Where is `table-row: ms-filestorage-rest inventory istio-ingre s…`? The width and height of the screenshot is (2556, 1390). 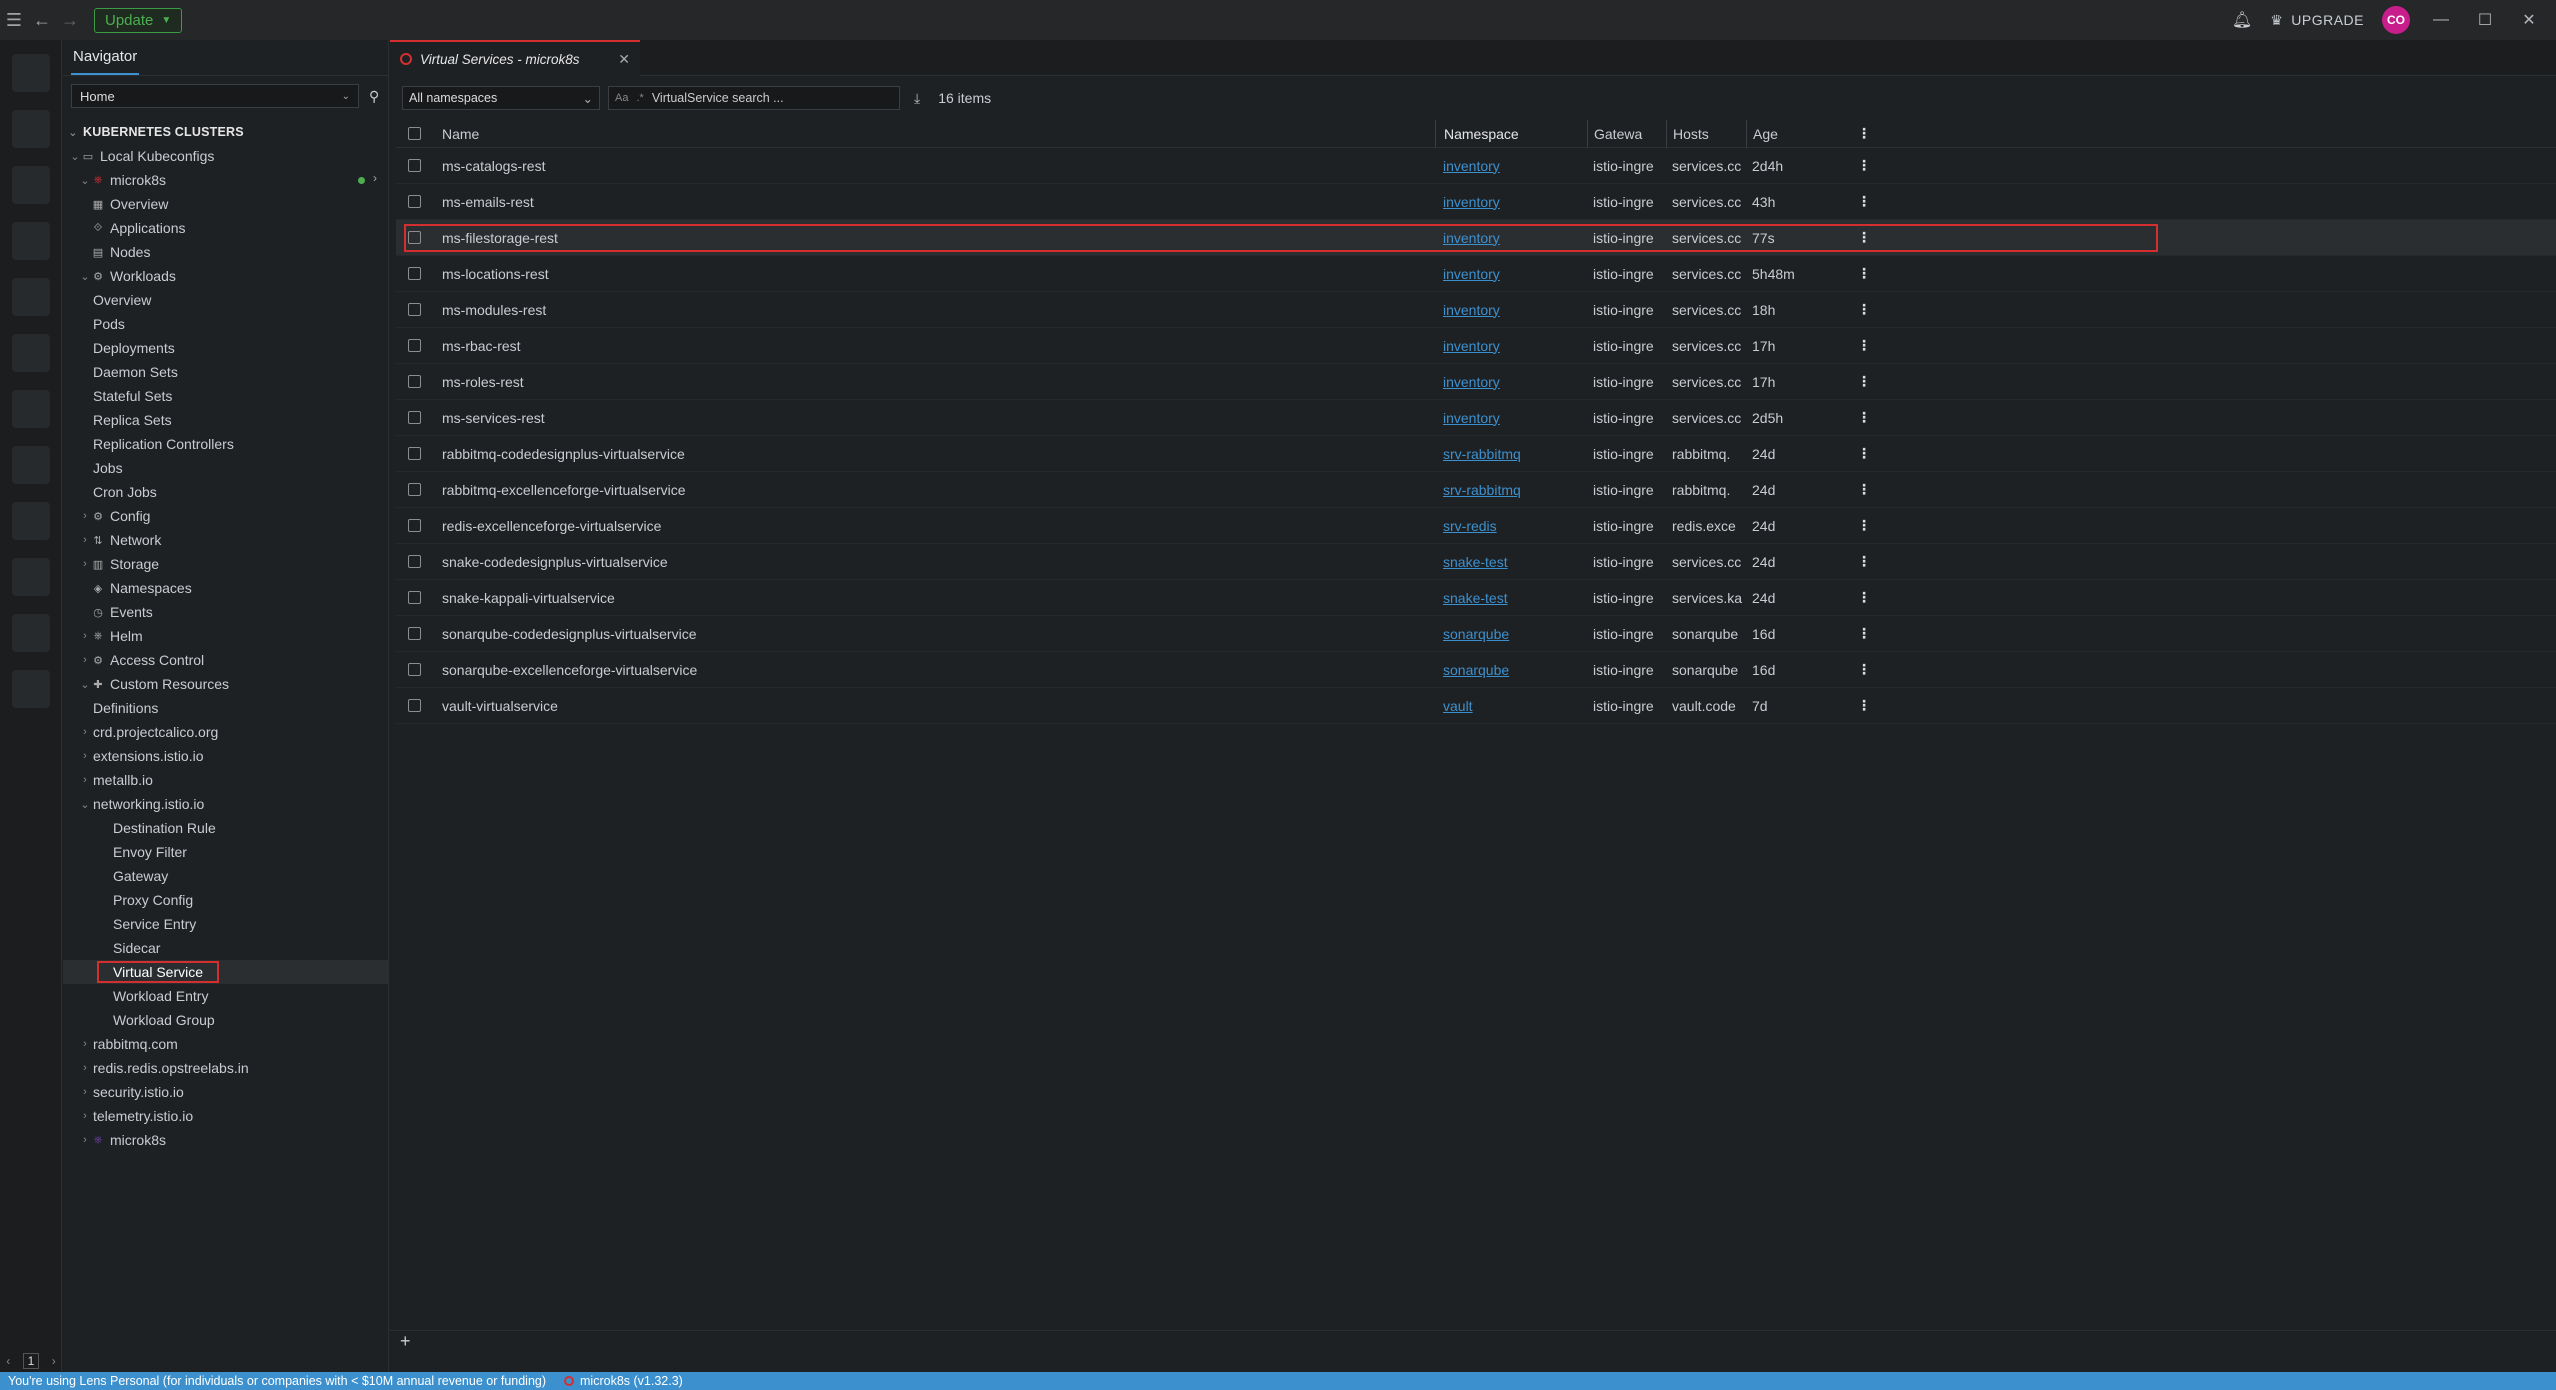 table-row: ms-filestorage-rest inventory istio-ingre s… is located at coordinates (1476, 238).